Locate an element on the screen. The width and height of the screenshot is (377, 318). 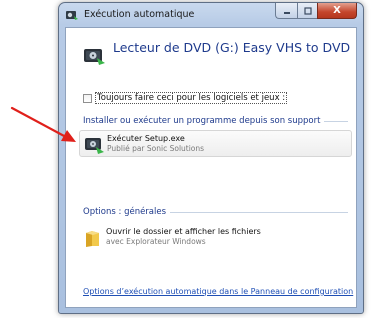
setup-program-icon is located at coordinates (94, 146).